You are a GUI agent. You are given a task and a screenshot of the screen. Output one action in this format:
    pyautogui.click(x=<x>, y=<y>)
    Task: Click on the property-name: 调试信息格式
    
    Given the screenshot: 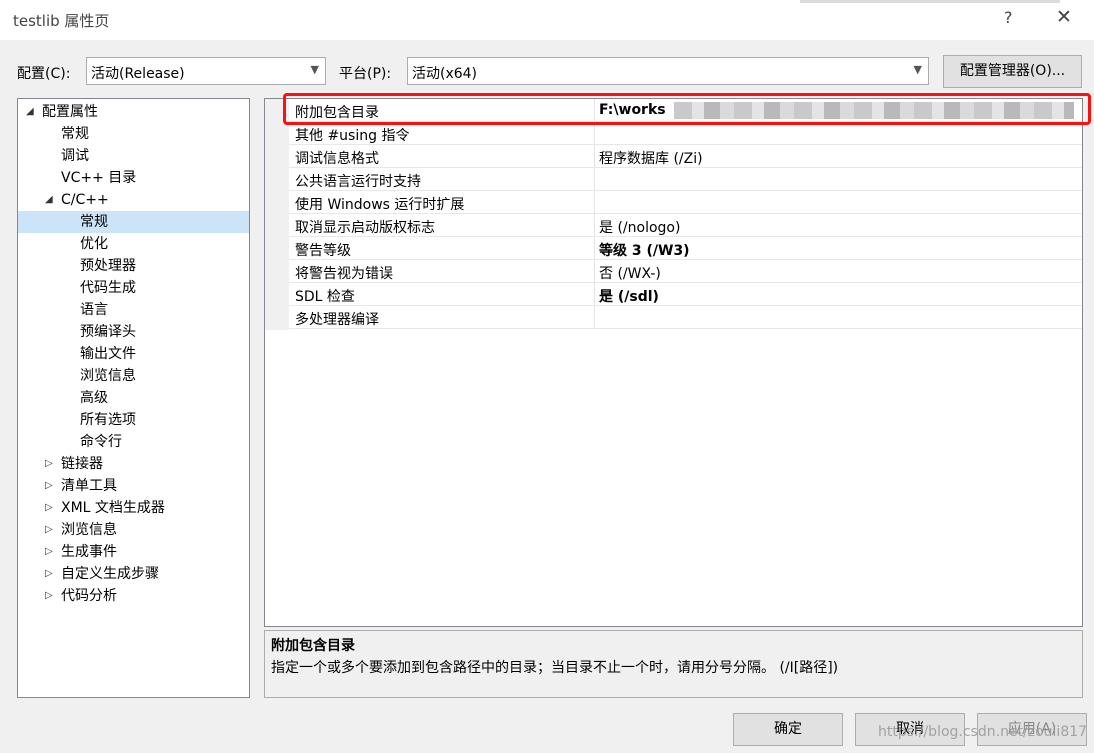 What is the action you would take?
    pyautogui.click(x=337, y=159)
    